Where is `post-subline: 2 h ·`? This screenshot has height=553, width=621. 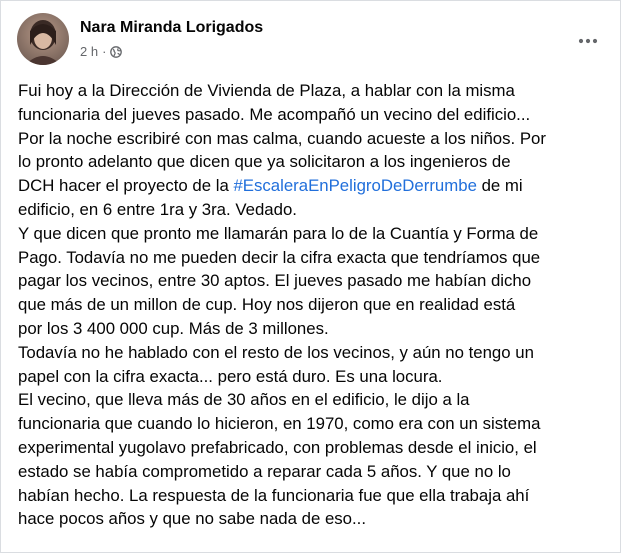 post-subline: 2 h · is located at coordinates (171, 52).